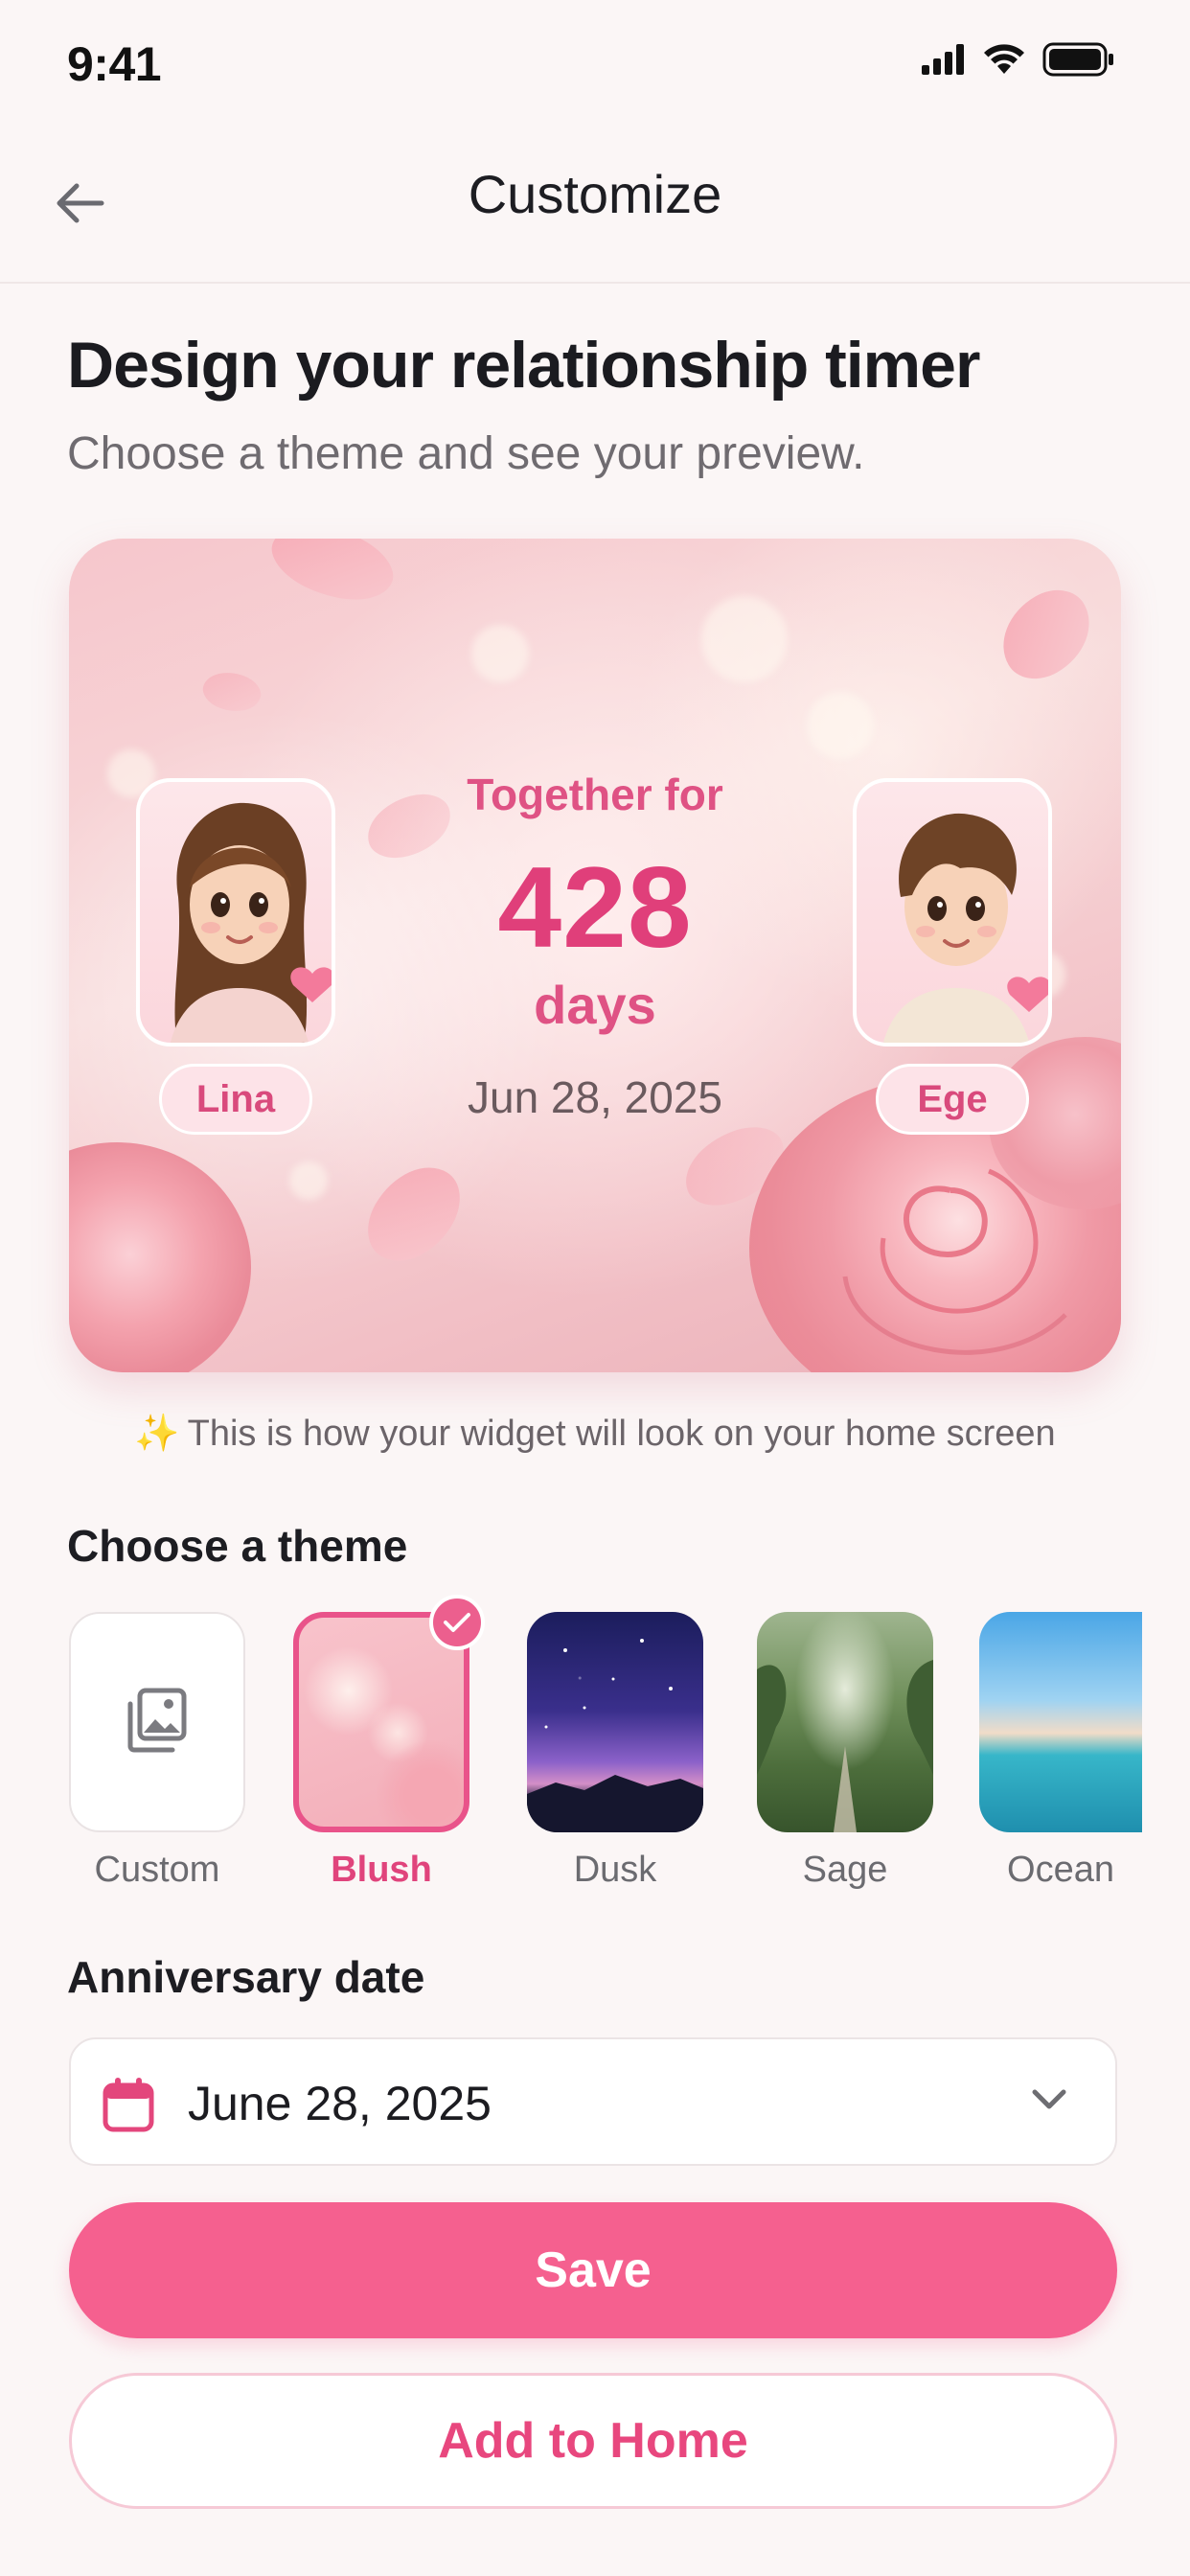  I want to click on status-icons, so click(1018, 62).